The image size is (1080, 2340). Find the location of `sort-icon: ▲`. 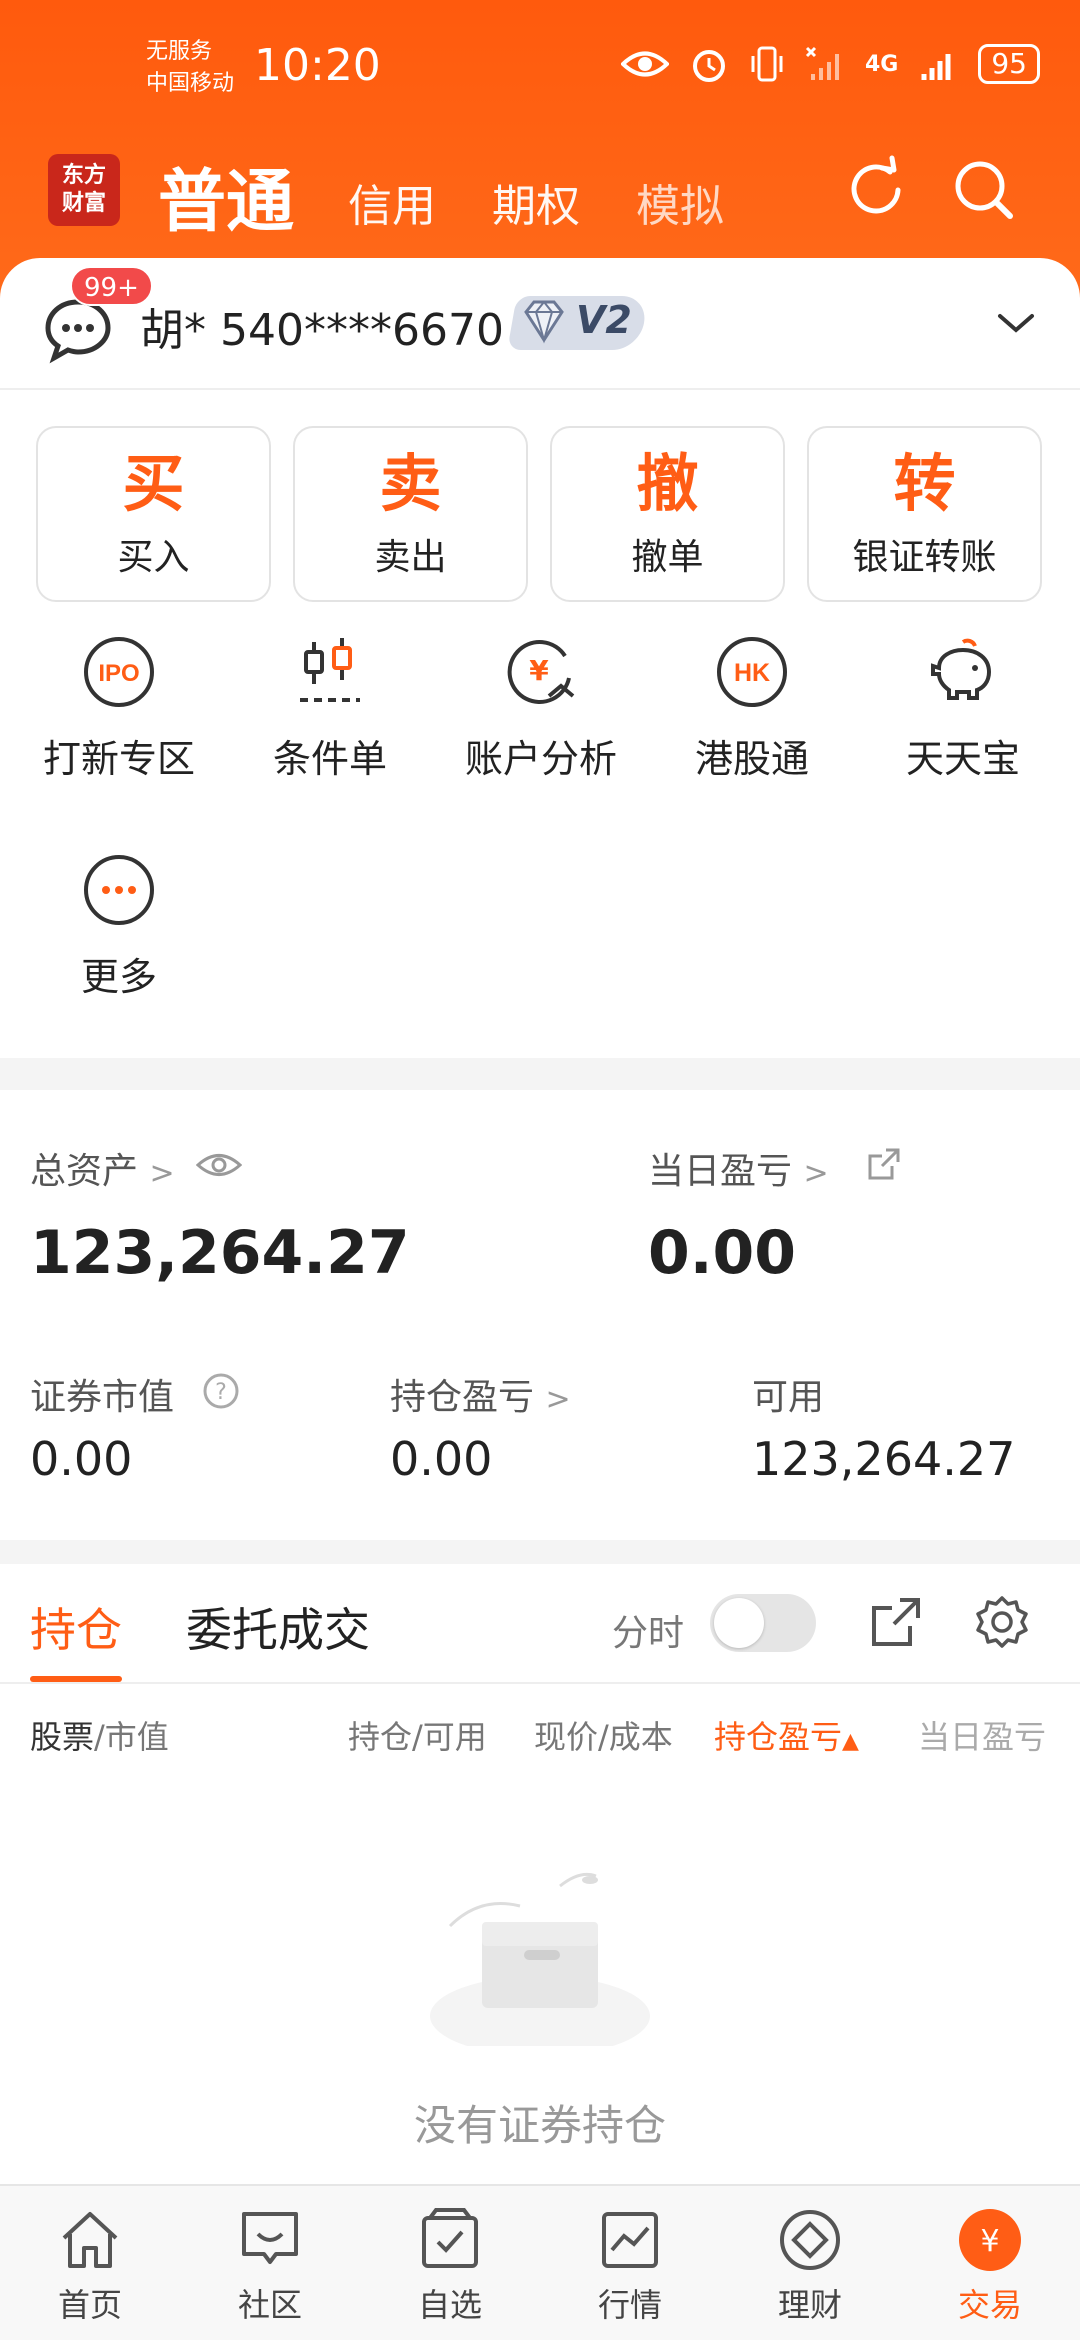

sort-icon: ▲ is located at coordinates (850, 1741).